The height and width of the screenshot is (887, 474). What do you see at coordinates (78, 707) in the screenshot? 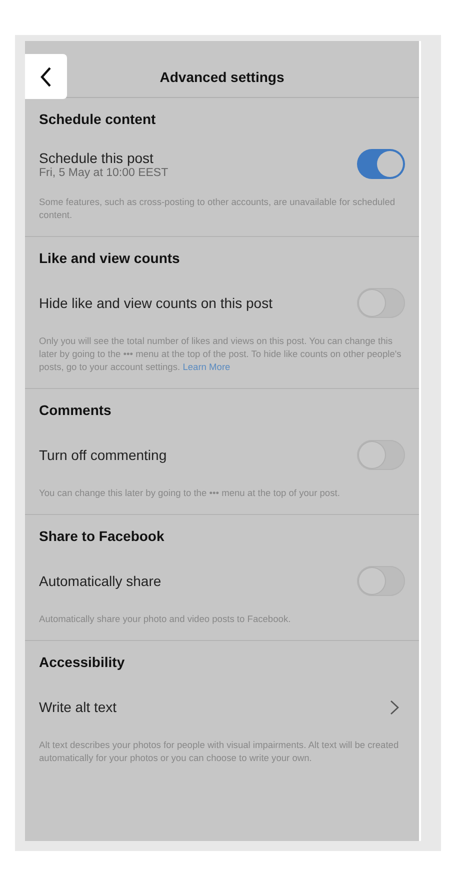
I see `setting-label: Write alt text` at bounding box center [78, 707].